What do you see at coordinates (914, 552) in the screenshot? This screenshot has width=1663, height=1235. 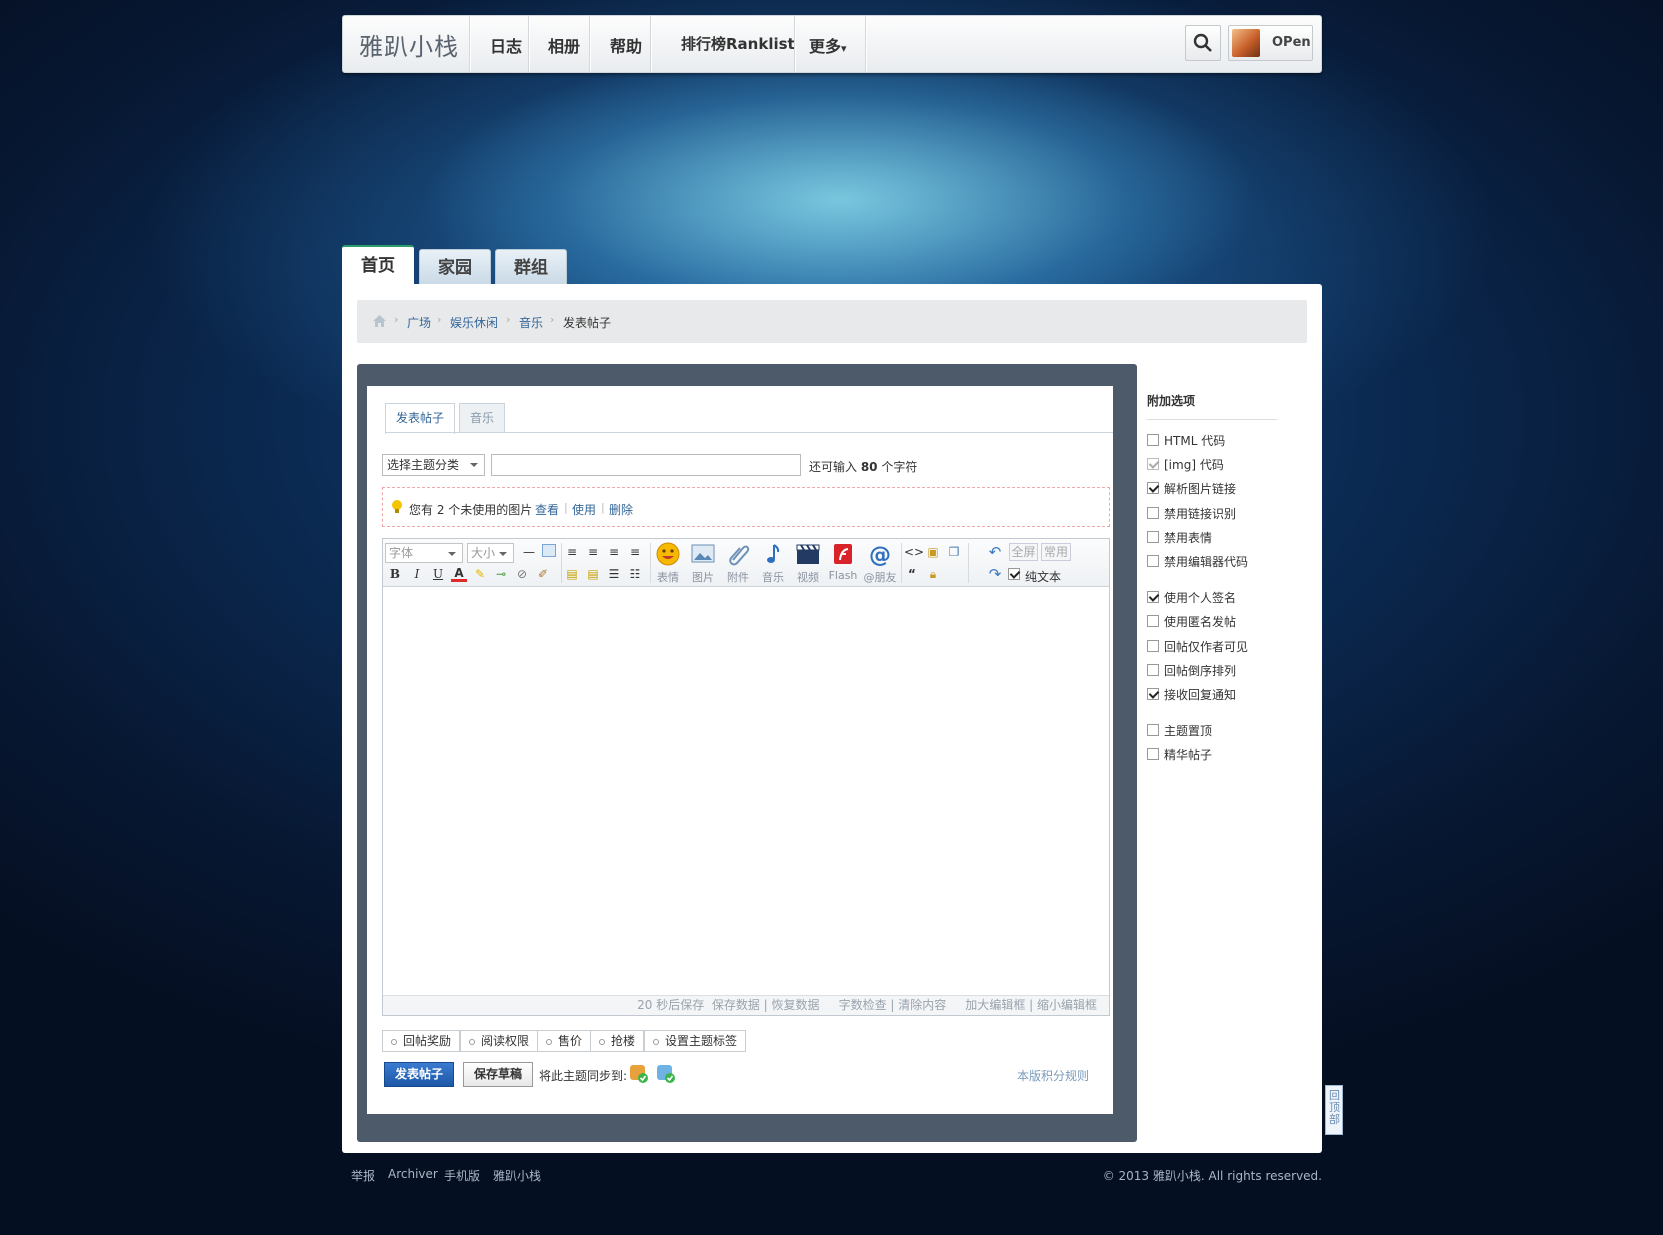 I see `code-icon: <>` at bounding box center [914, 552].